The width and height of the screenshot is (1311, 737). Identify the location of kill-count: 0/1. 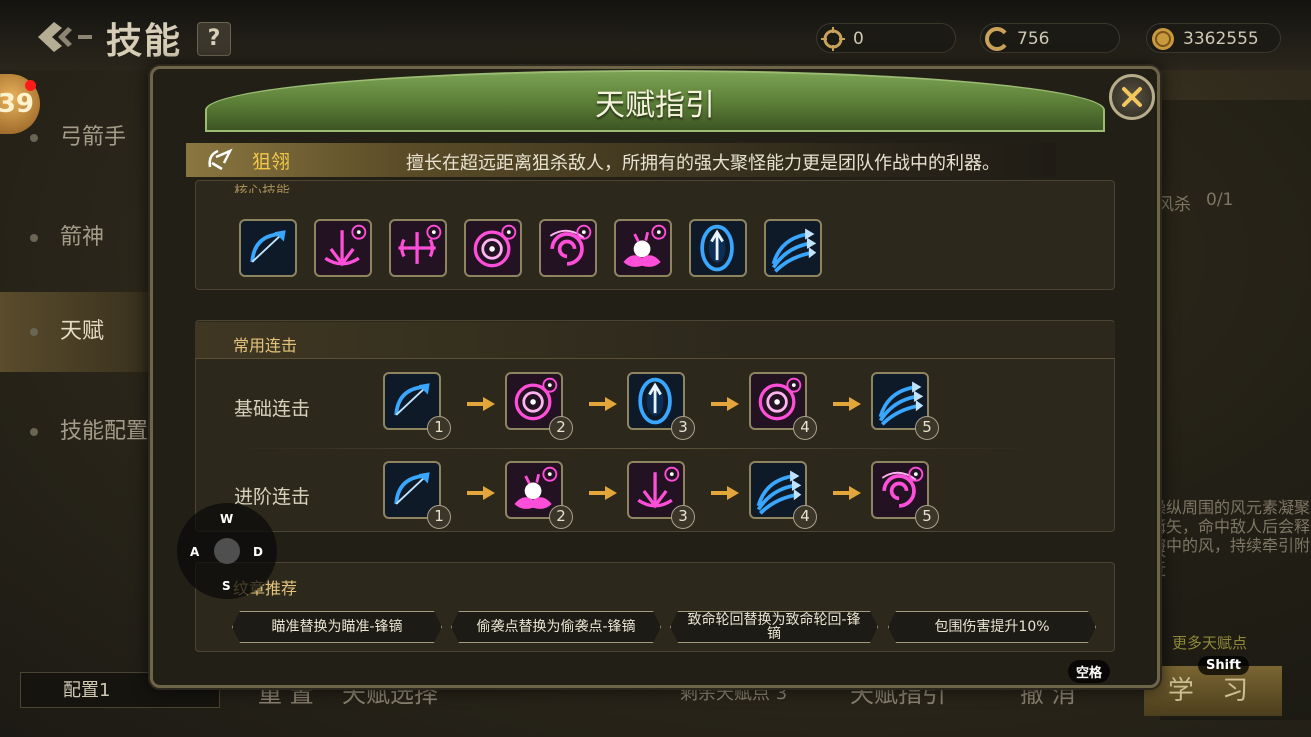
(1220, 200).